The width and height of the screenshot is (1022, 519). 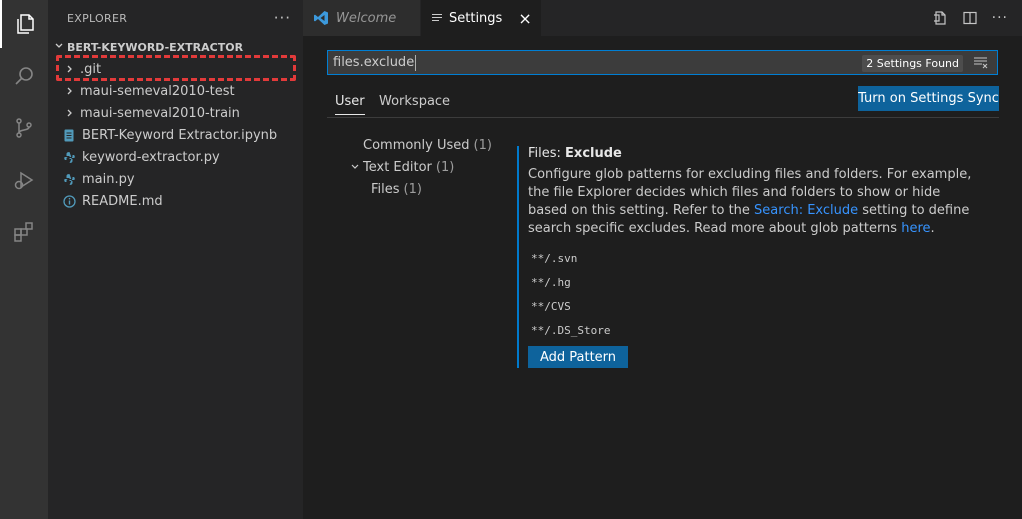 What do you see at coordinates (160, 113) in the screenshot?
I see `tree-item-label: maui-semeval2010-train` at bounding box center [160, 113].